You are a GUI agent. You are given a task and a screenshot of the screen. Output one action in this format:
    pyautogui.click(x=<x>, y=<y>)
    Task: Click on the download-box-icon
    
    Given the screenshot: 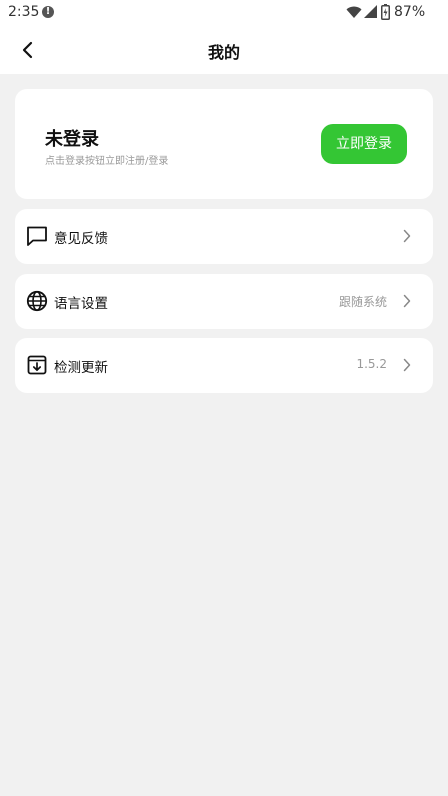 What is the action you would take?
    pyautogui.click(x=37, y=365)
    